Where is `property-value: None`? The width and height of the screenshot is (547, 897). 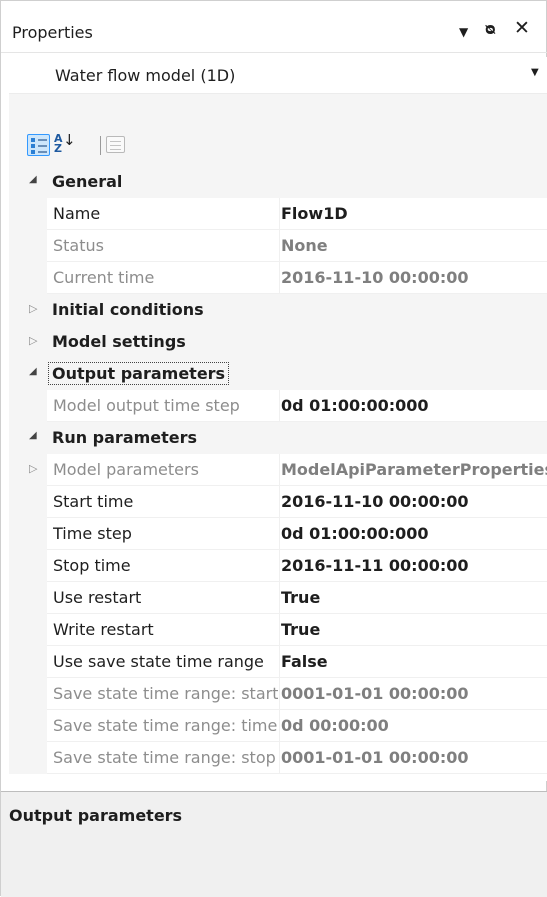 property-value: None is located at coordinates (304, 245).